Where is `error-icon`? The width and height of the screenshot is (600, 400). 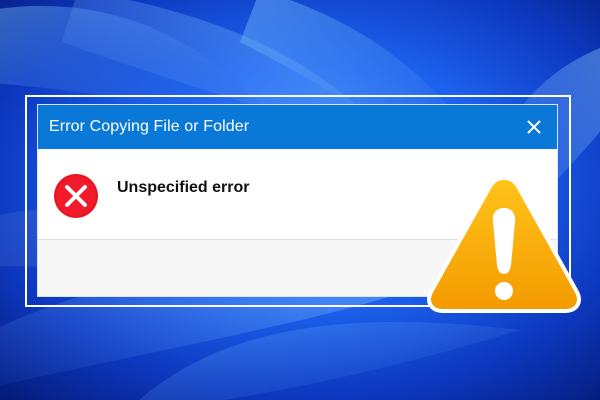
error-icon is located at coordinates (76, 196).